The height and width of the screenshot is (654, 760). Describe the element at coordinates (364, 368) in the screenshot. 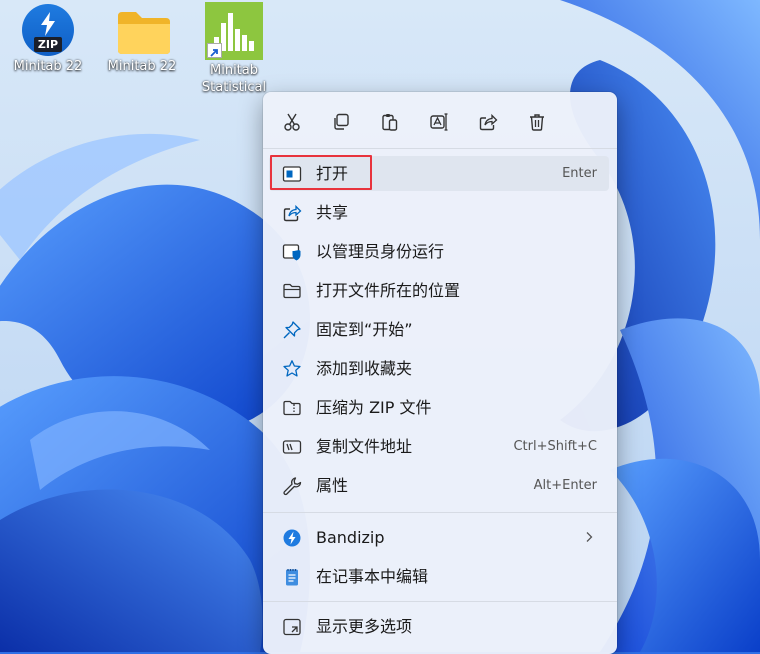

I see `menu-item-label: 添加到收藏夹` at that location.